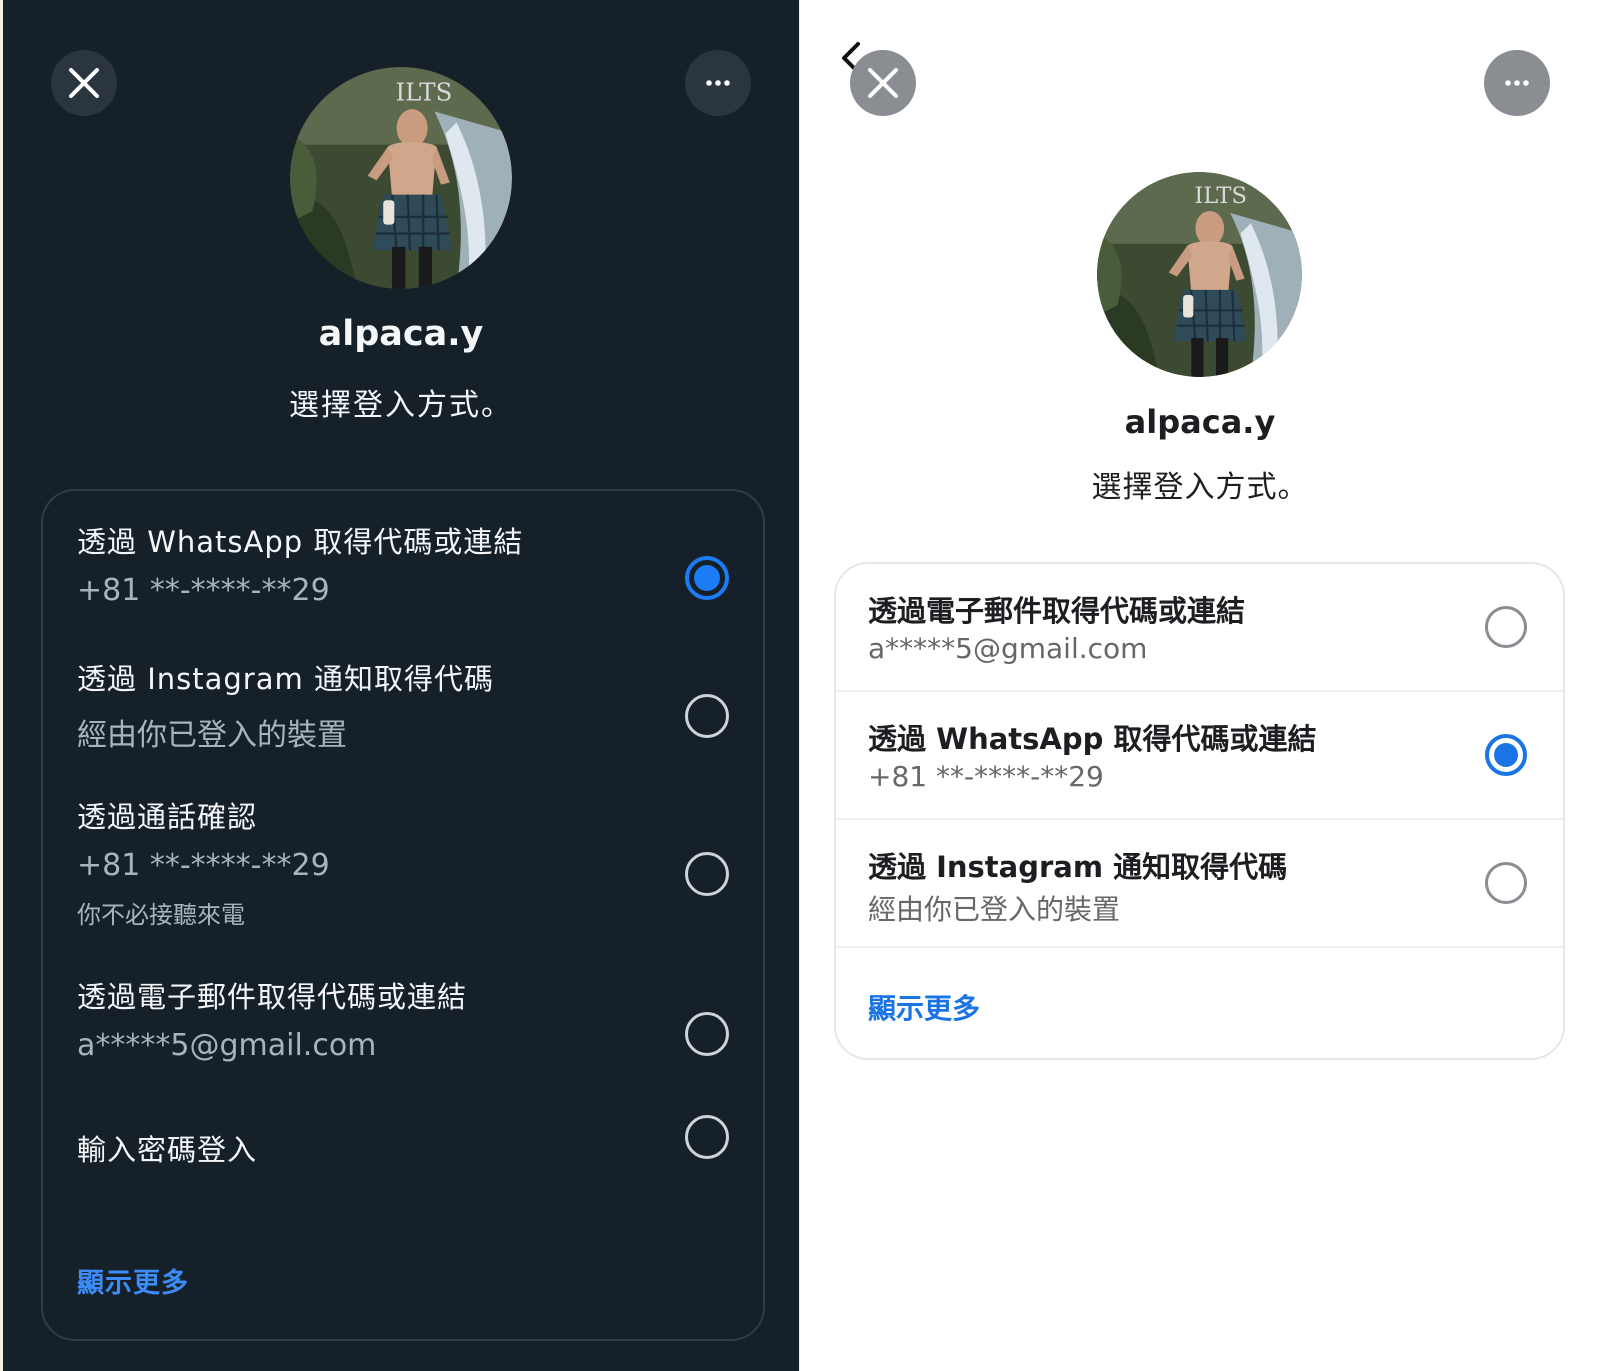 Image resolution: width=1600 pixels, height=1371 pixels. Describe the element at coordinates (167, 1150) in the screenshot. I see `option-title: 輸入密碼登入` at that location.